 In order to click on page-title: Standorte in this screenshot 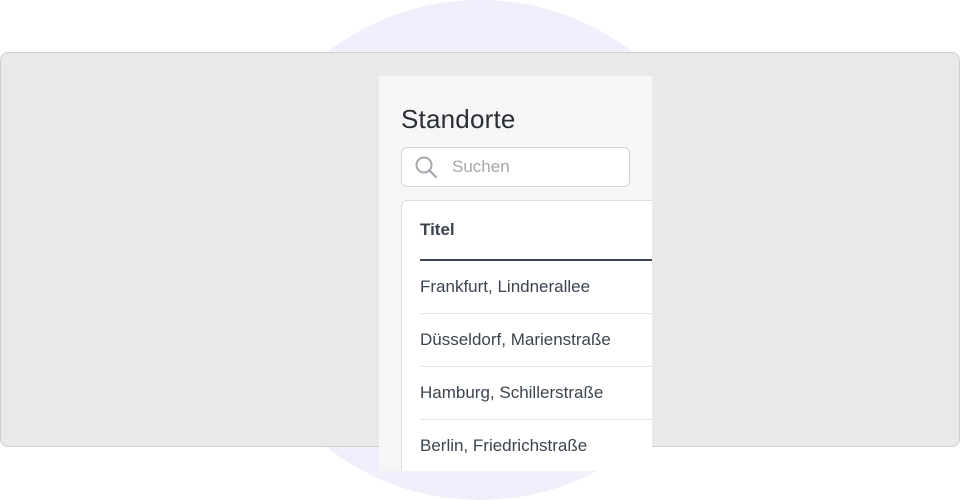, I will do `click(458, 119)`.